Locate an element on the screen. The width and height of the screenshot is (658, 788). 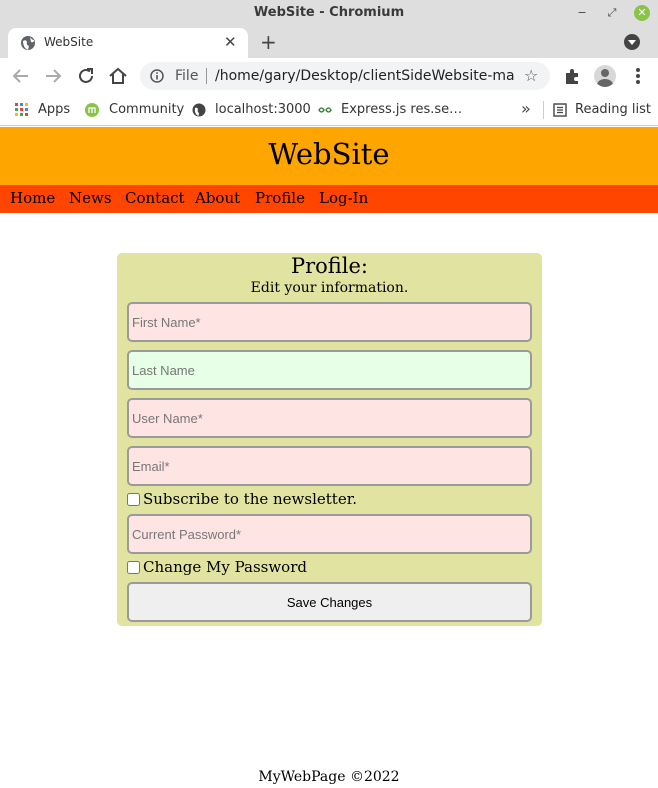
express-icon is located at coordinates (325, 110).